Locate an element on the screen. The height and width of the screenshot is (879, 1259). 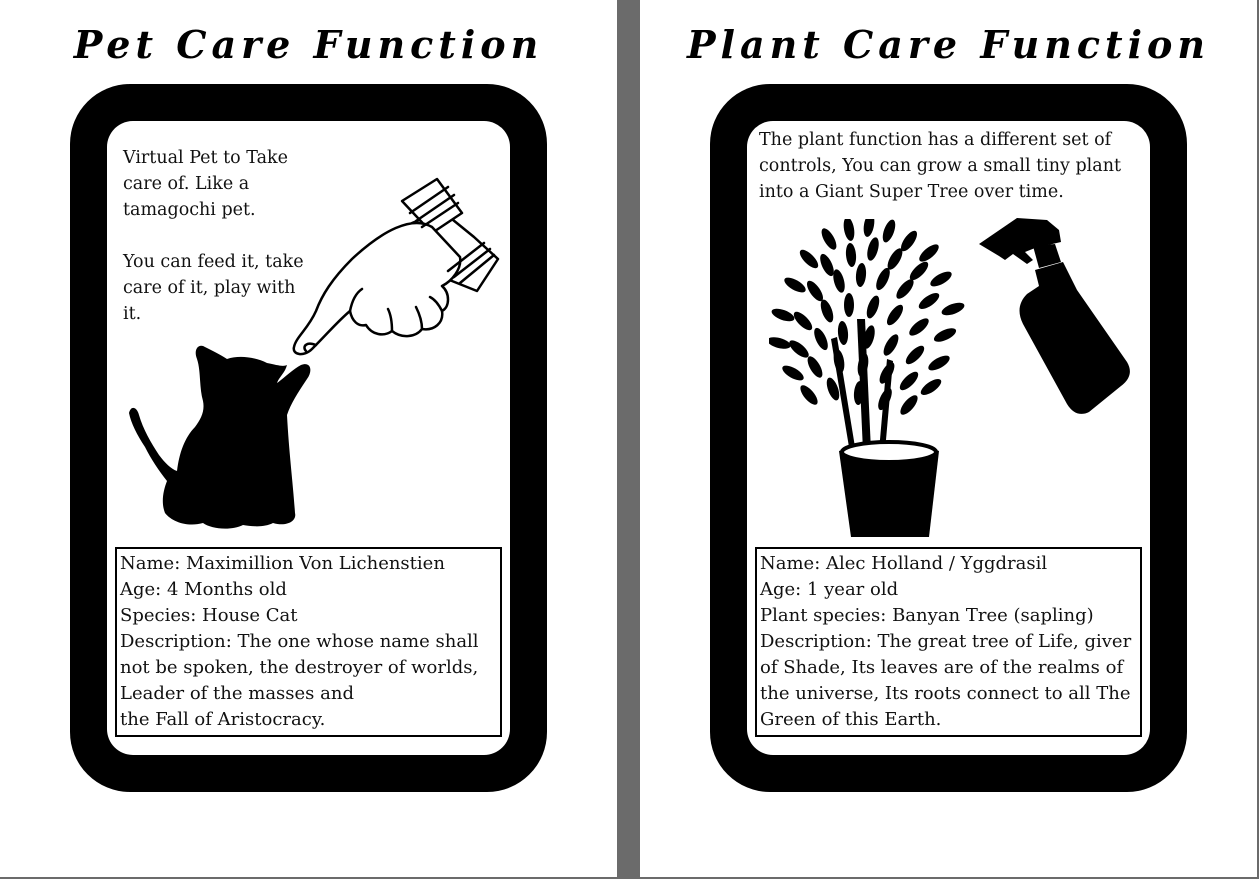
pet-name: Name: Maximillion Von Lichenstien is located at coordinates (282, 563).